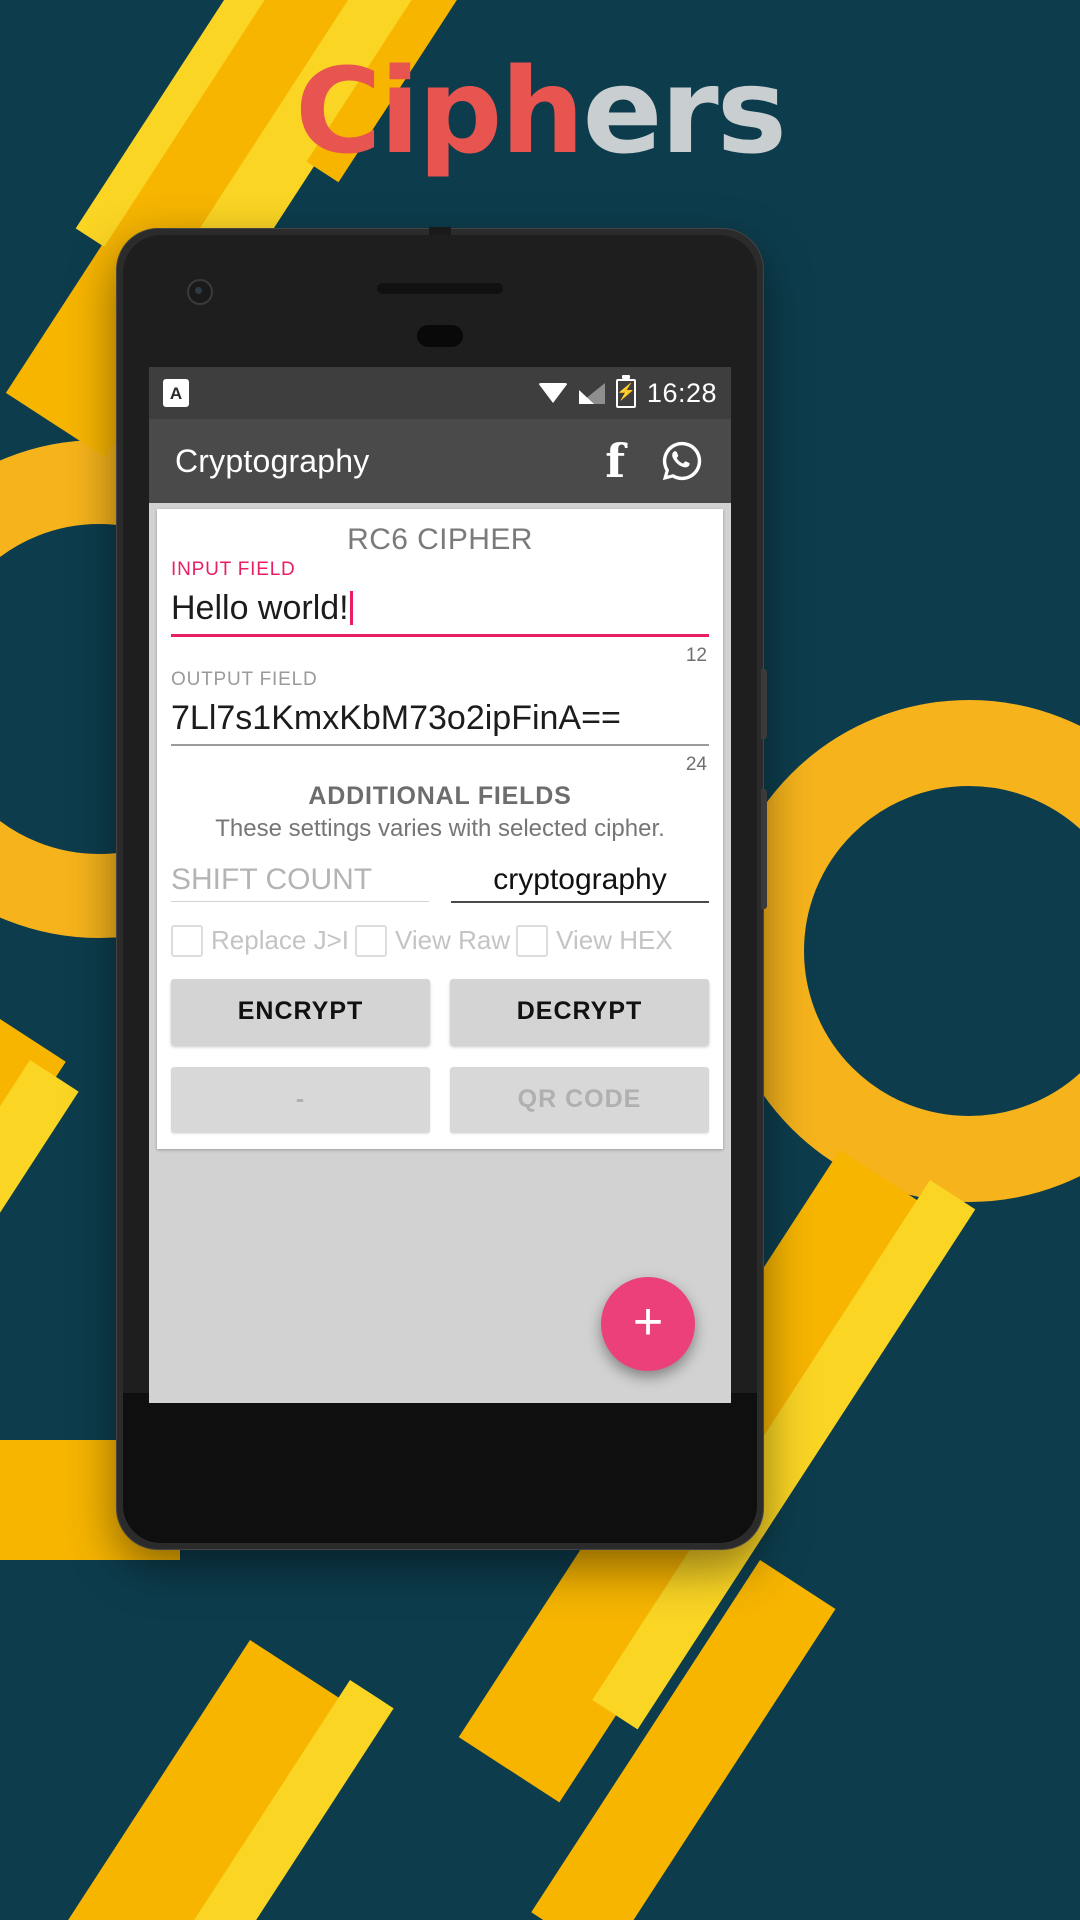 Image resolution: width=1080 pixels, height=1920 pixels. Describe the element at coordinates (233, 569) in the screenshot. I see `input-field-label: INPUT FIELD` at that location.